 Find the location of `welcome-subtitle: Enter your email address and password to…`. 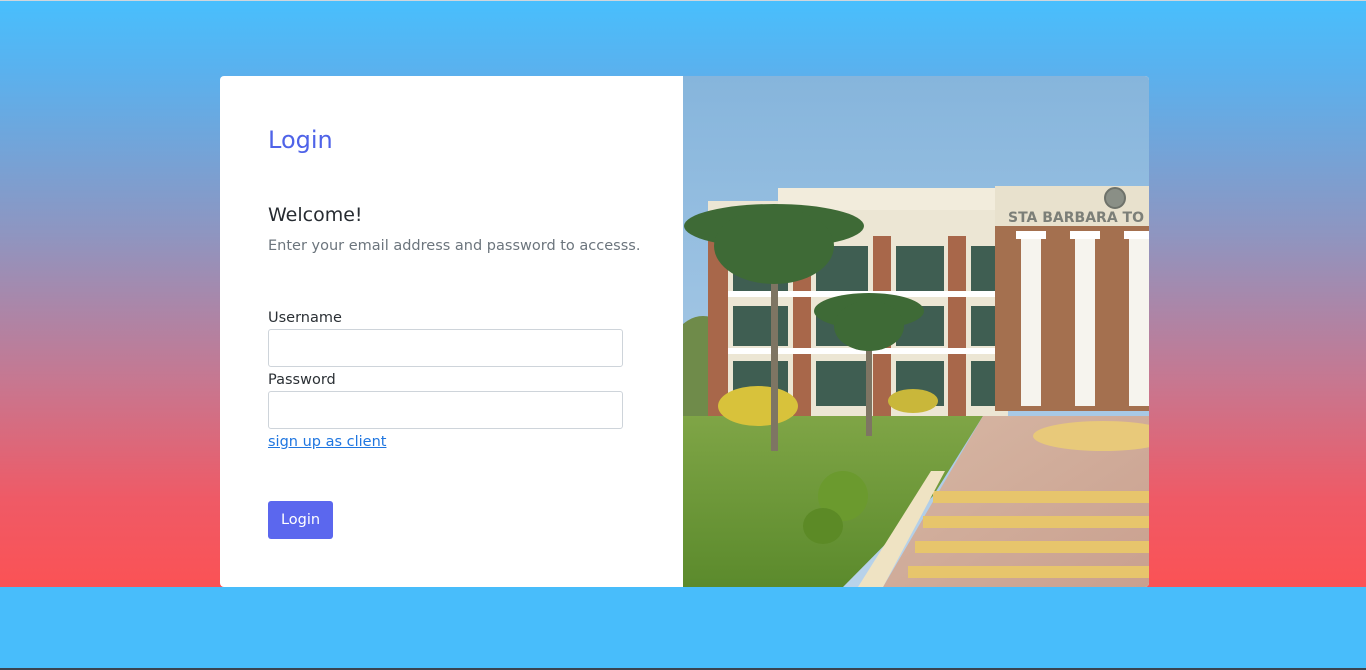

welcome-subtitle: Enter your email address and password to… is located at coordinates (454, 246).